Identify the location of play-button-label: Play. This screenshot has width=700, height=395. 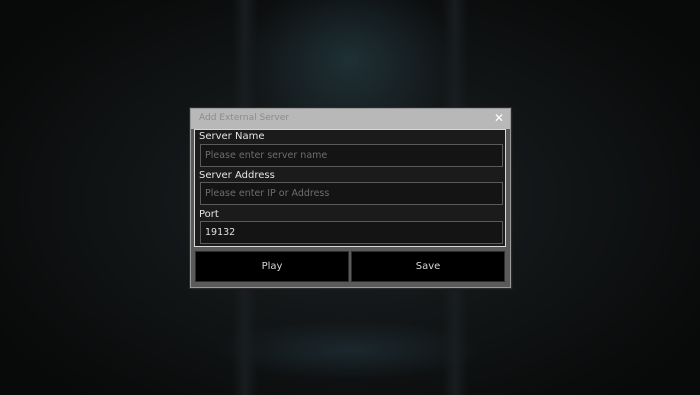
(272, 266).